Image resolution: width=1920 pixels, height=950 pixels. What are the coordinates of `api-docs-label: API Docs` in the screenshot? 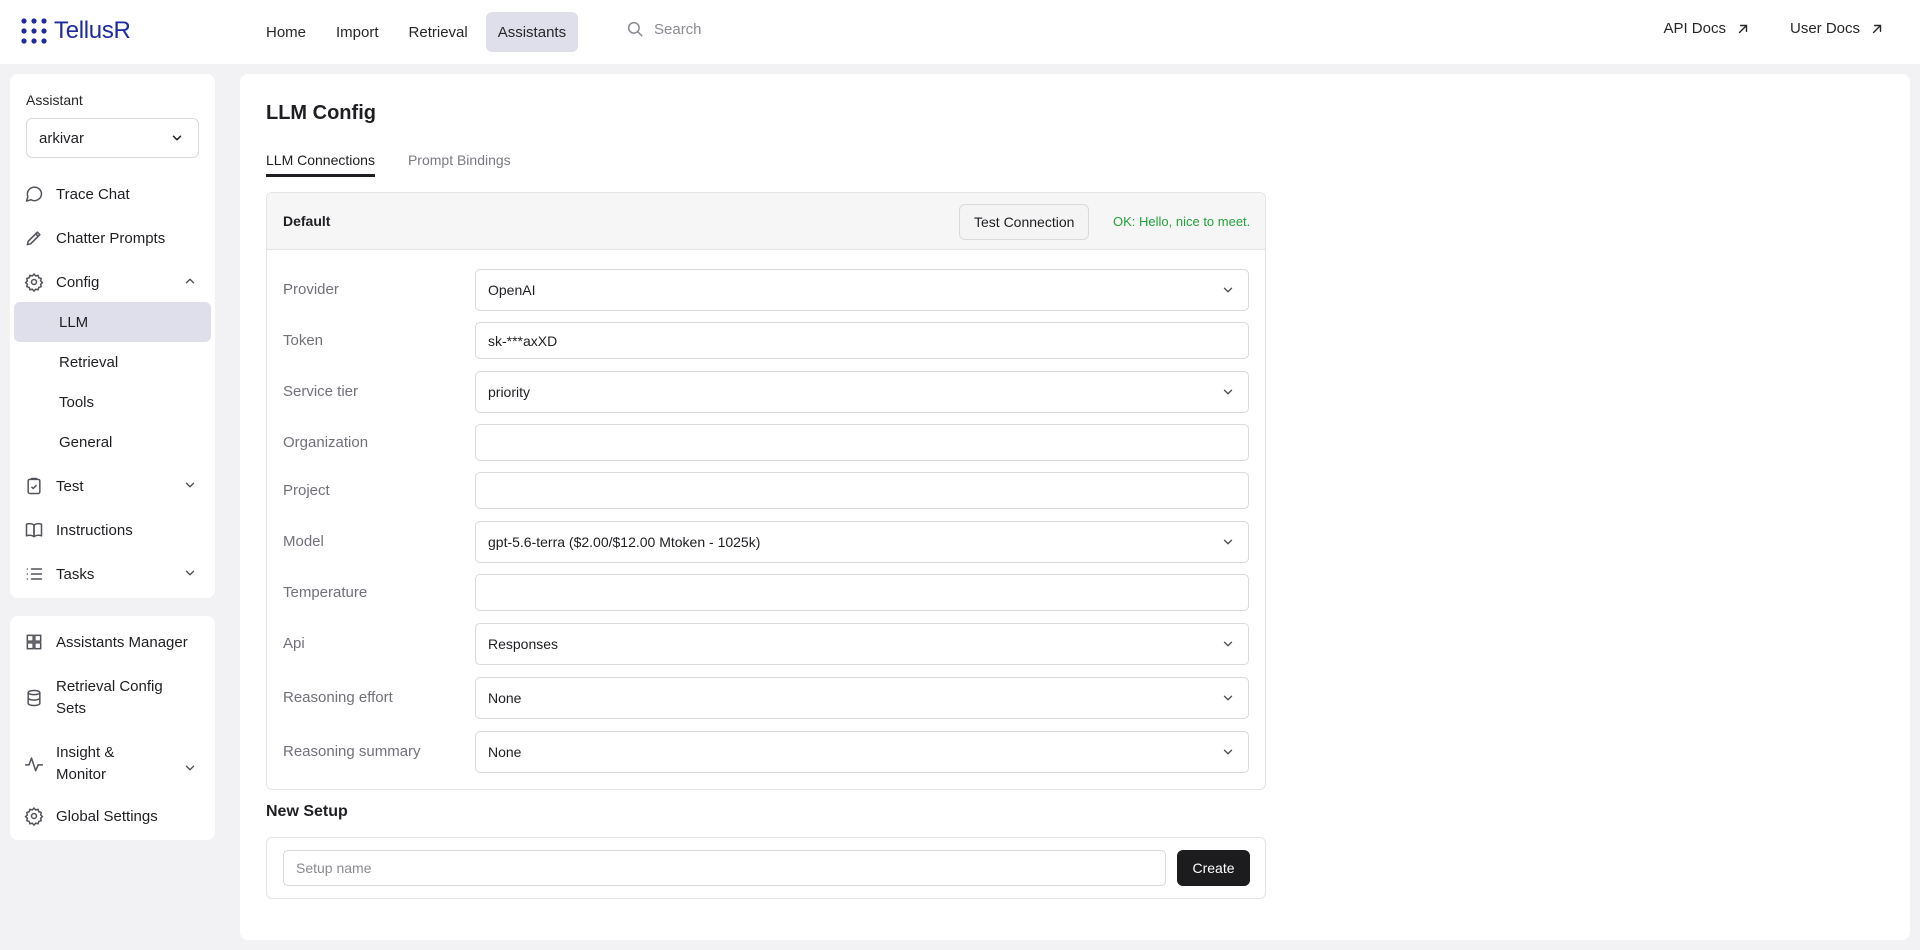 It's located at (1694, 28).